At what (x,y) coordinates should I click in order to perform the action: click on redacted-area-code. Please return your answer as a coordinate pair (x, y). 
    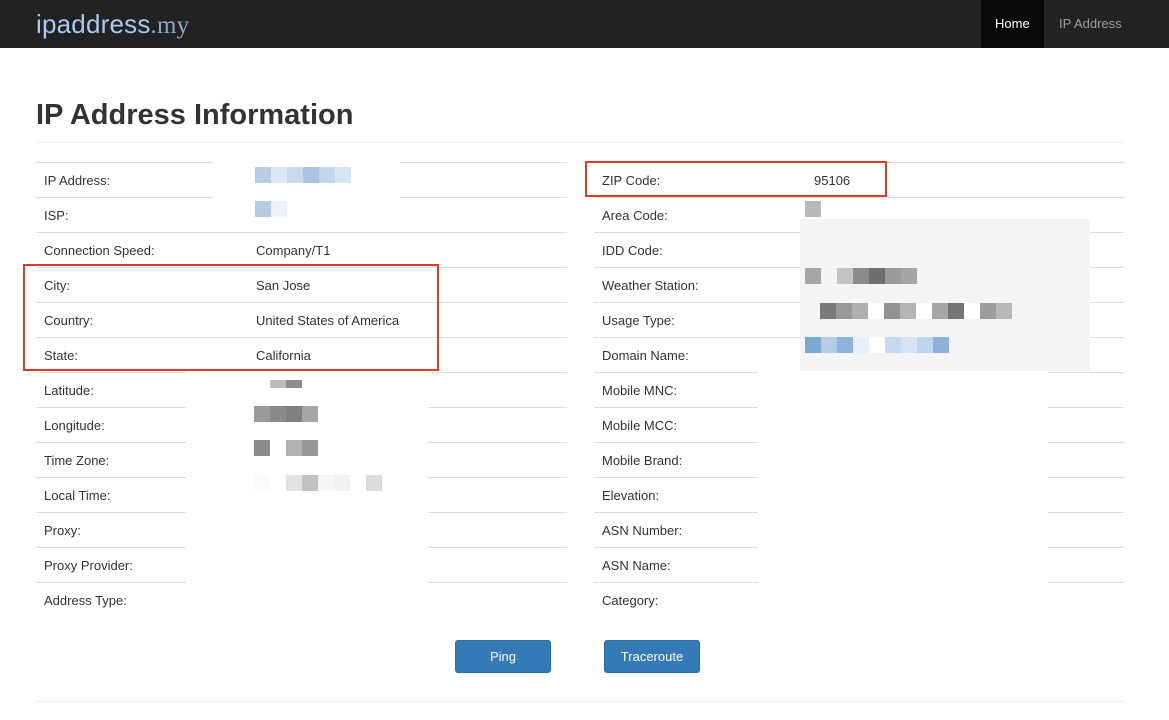
    Looking at the image, I should click on (813, 209).